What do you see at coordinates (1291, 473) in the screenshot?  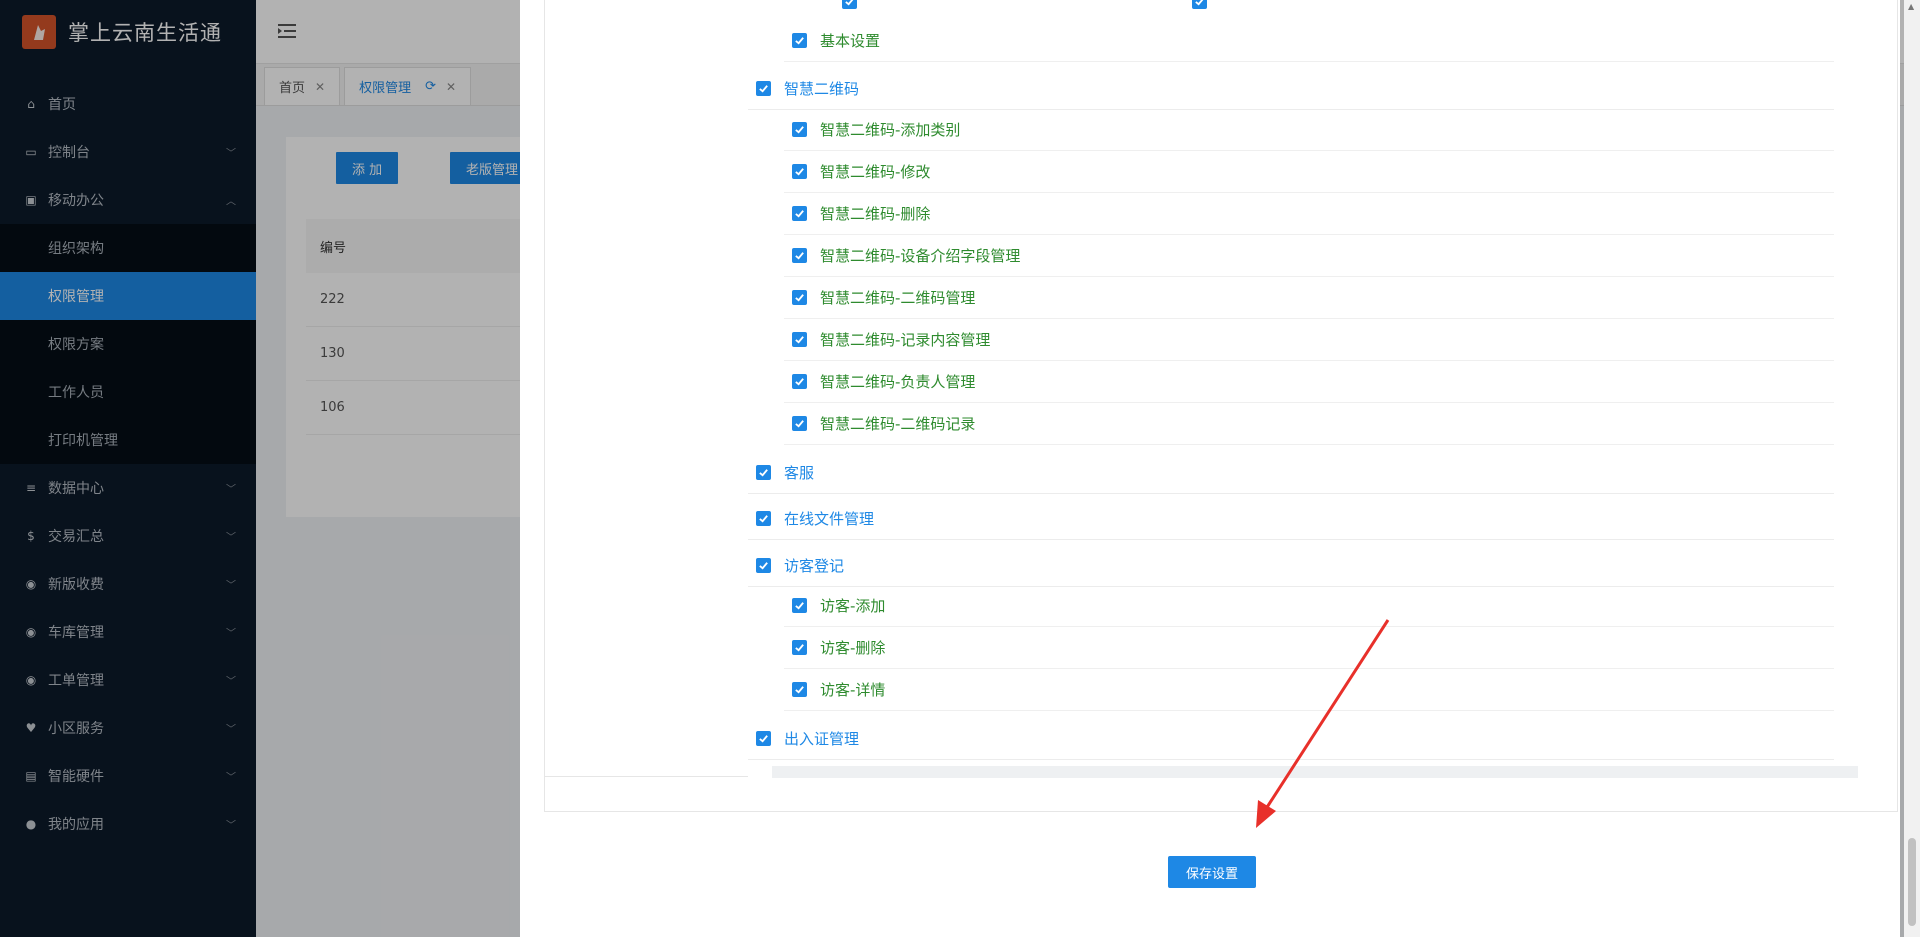 I see `permission-row: 客服` at bounding box center [1291, 473].